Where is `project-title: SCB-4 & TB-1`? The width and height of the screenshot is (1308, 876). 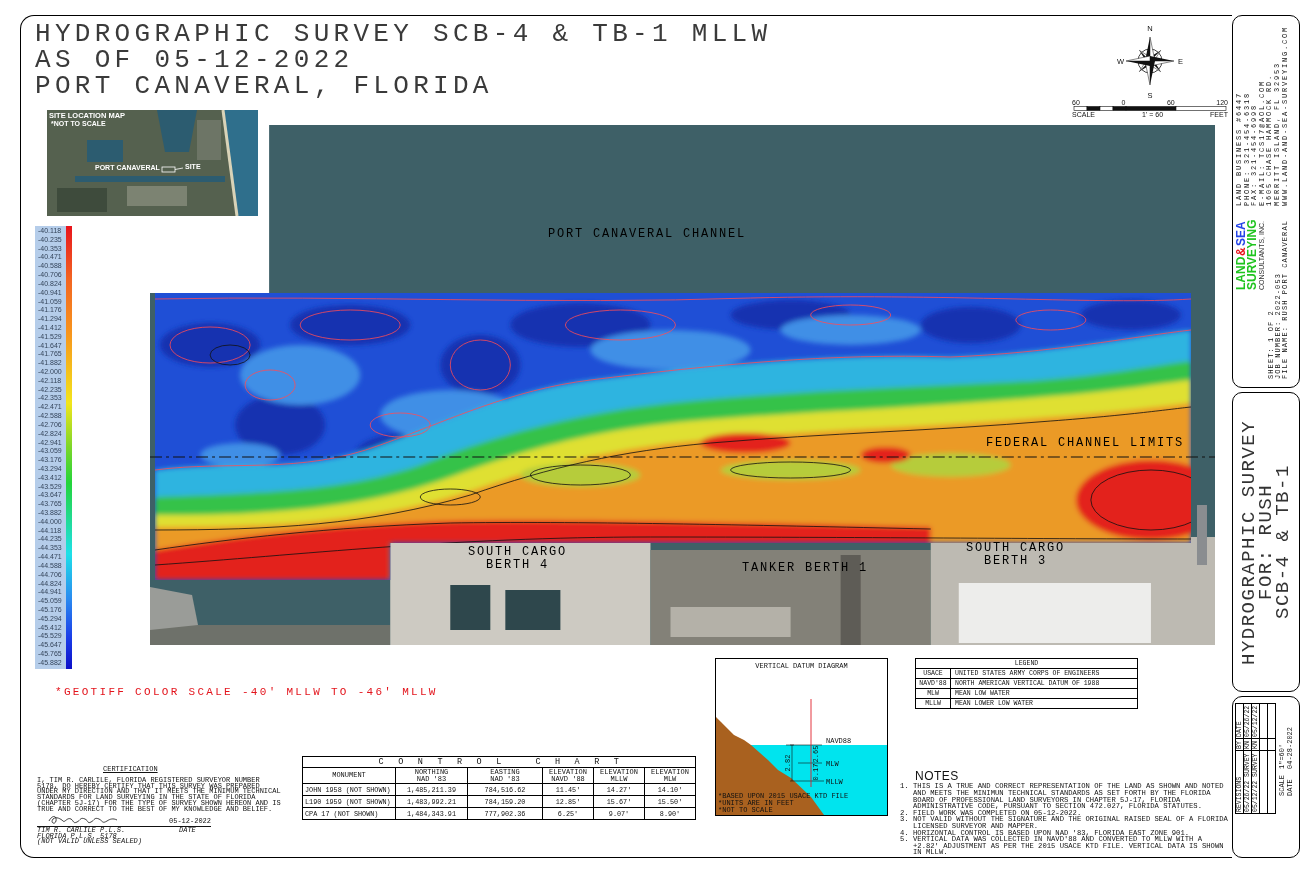
project-title: SCB-4 & TB-1 is located at coordinates (1283, 542).